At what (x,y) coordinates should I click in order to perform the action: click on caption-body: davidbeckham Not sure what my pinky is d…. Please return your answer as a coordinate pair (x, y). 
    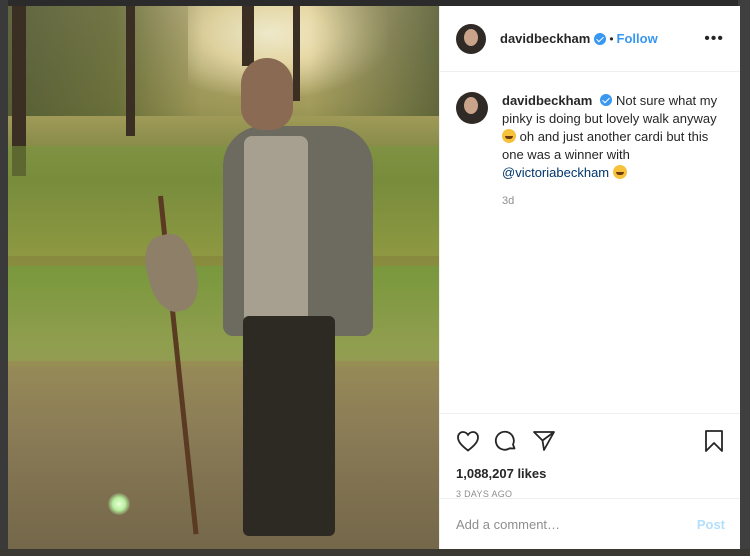
    Looking at the image, I should click on (613, 151).